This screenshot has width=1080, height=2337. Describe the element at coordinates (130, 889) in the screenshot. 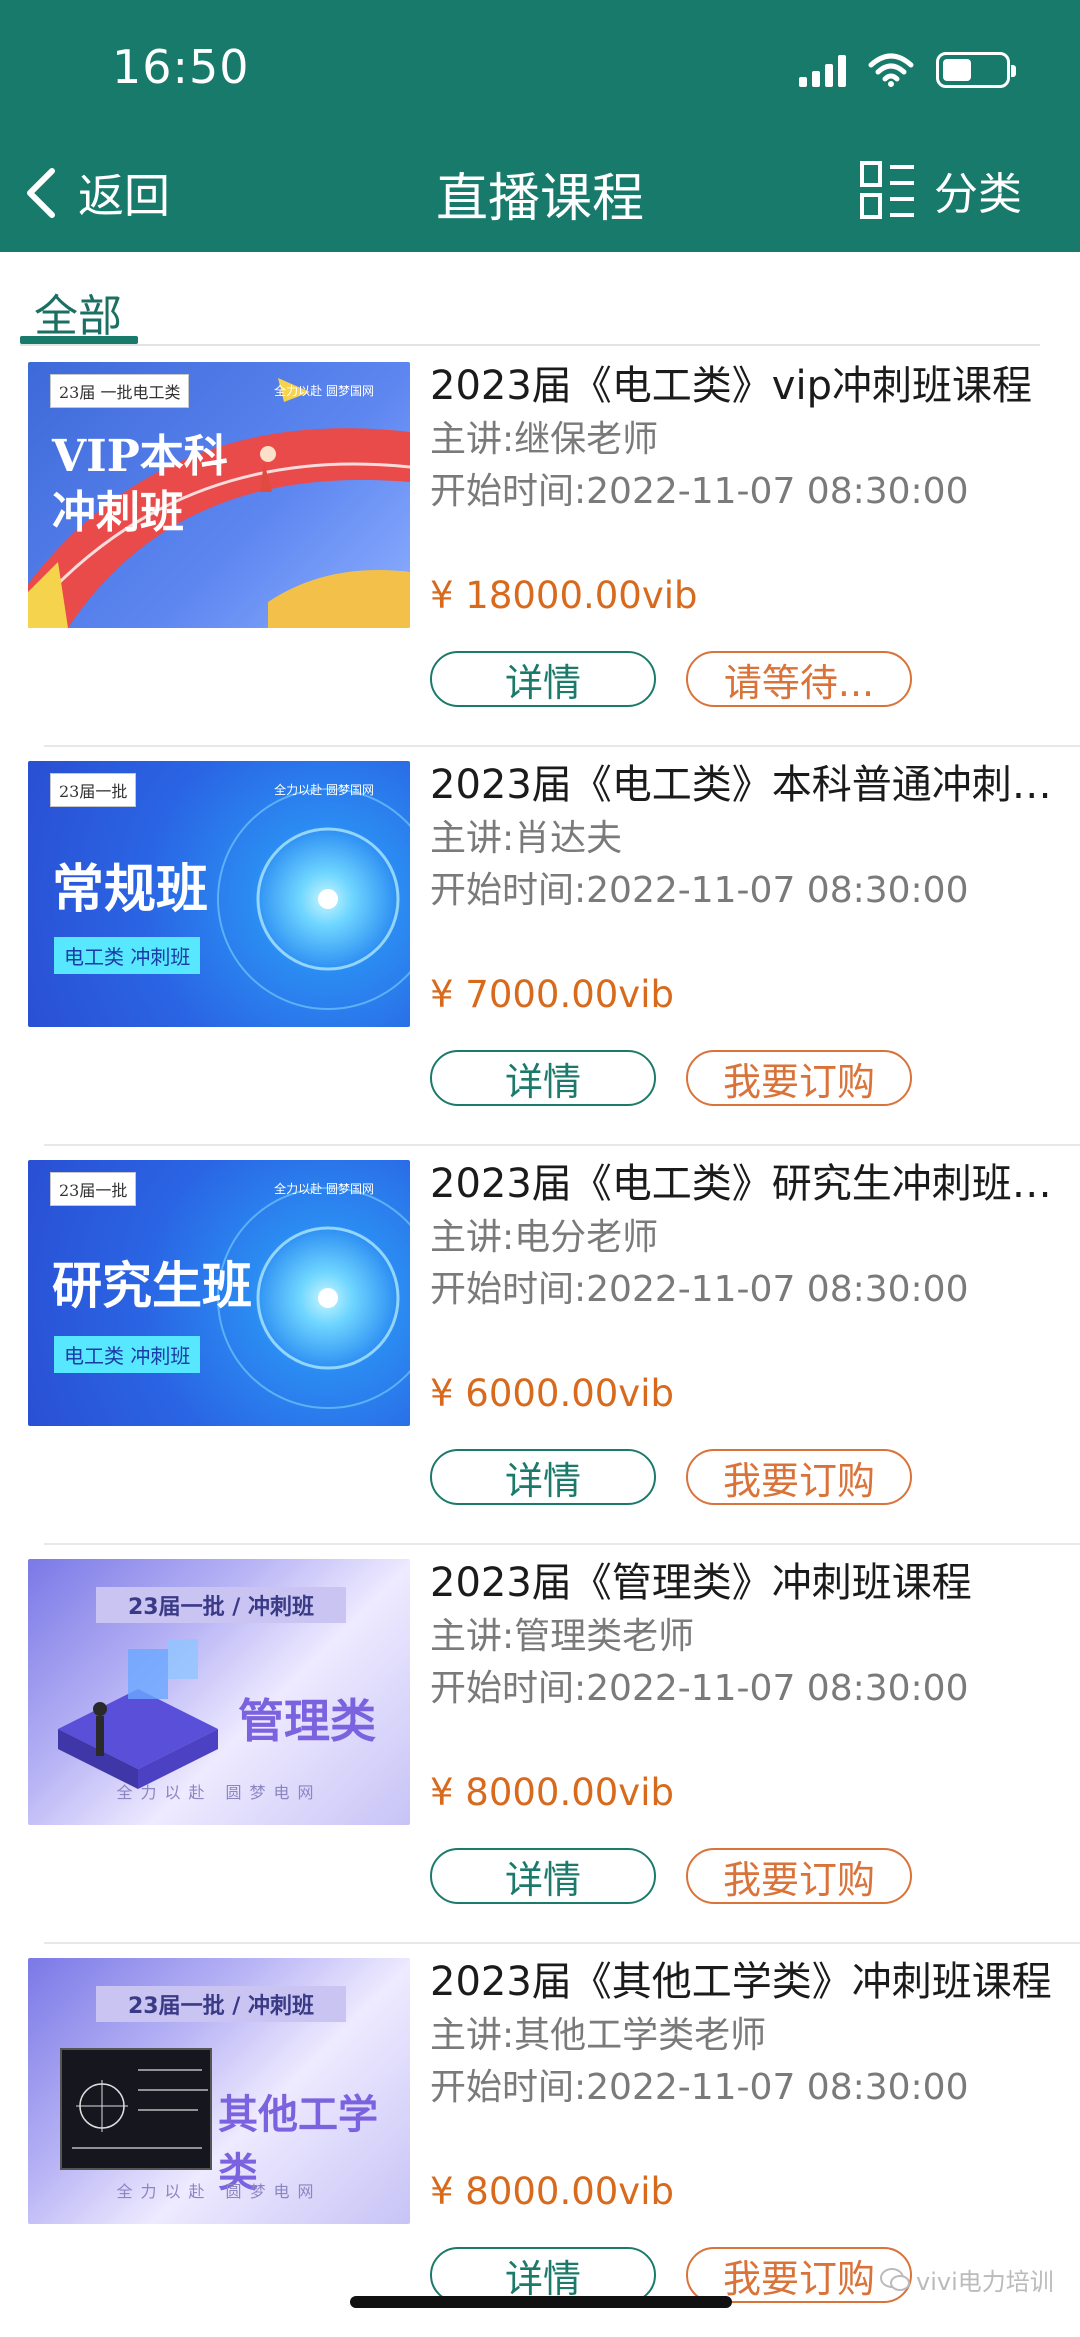

I see `thumb-title: 常规班` at that location.